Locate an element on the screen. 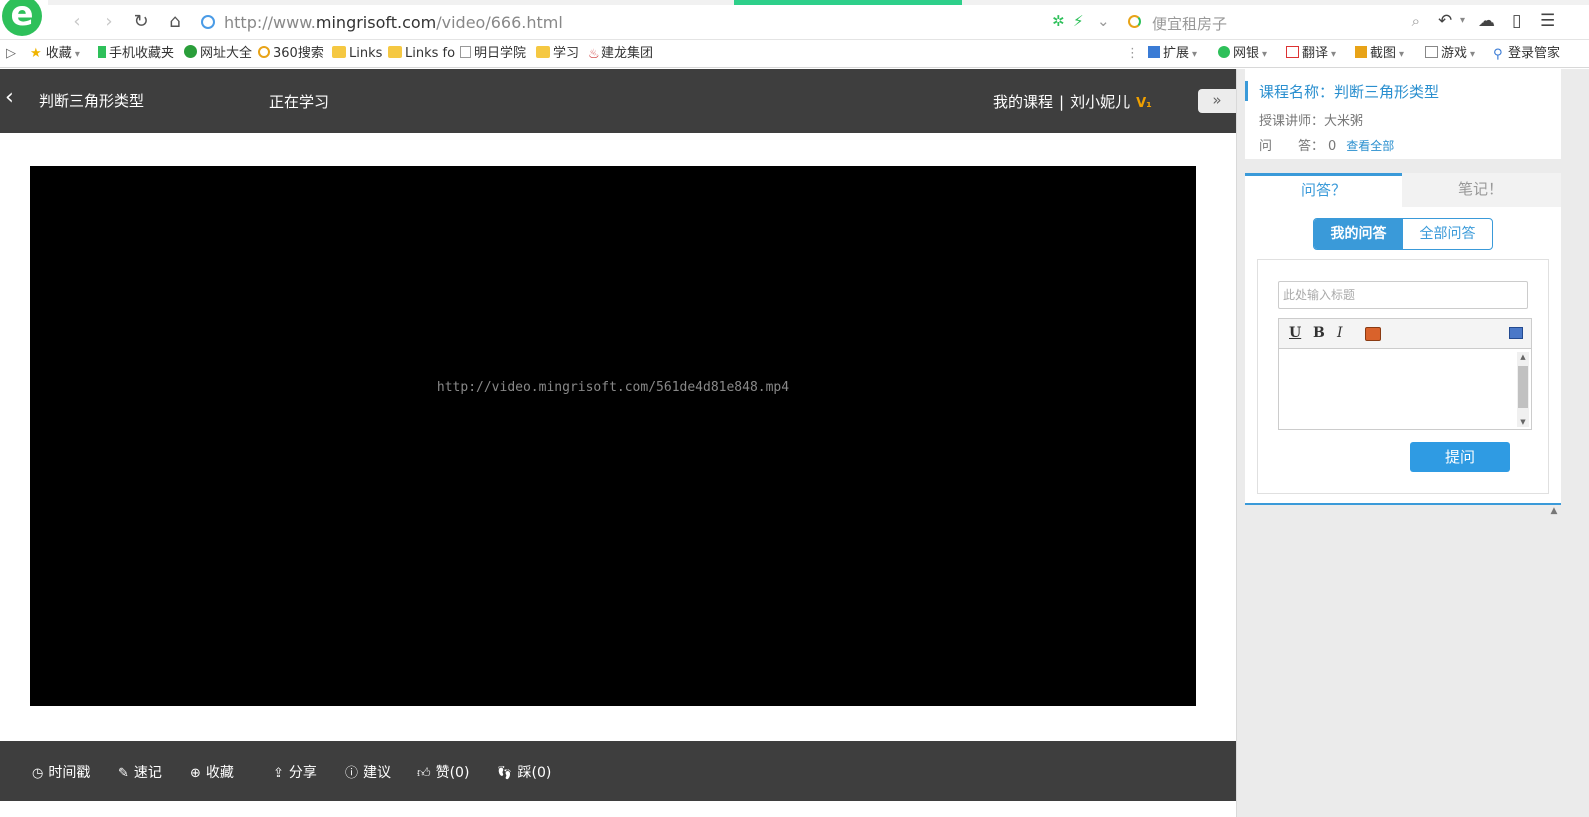 This screenshot has width=1589, height=817. panel-divider is located at coordinates (1403, 504).